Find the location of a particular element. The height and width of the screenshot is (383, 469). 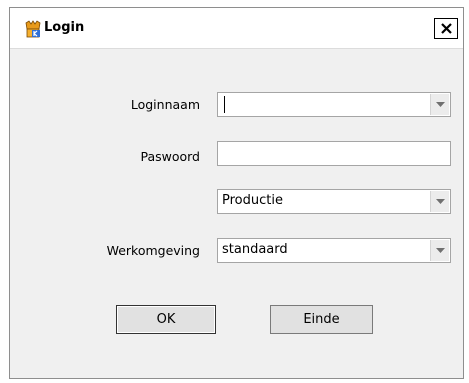

paswoord-input is located at coordinates (334, 153).